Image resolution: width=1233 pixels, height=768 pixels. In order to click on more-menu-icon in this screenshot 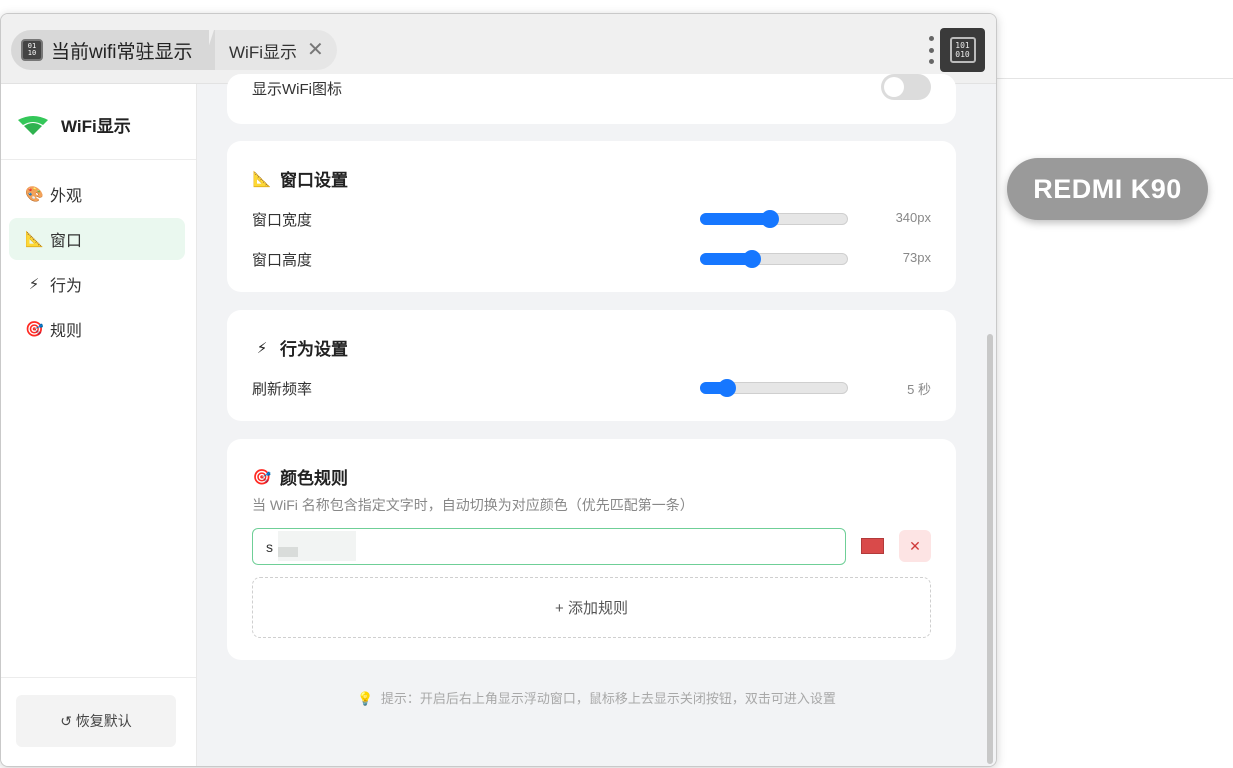, I will do `click(931, 50)`.